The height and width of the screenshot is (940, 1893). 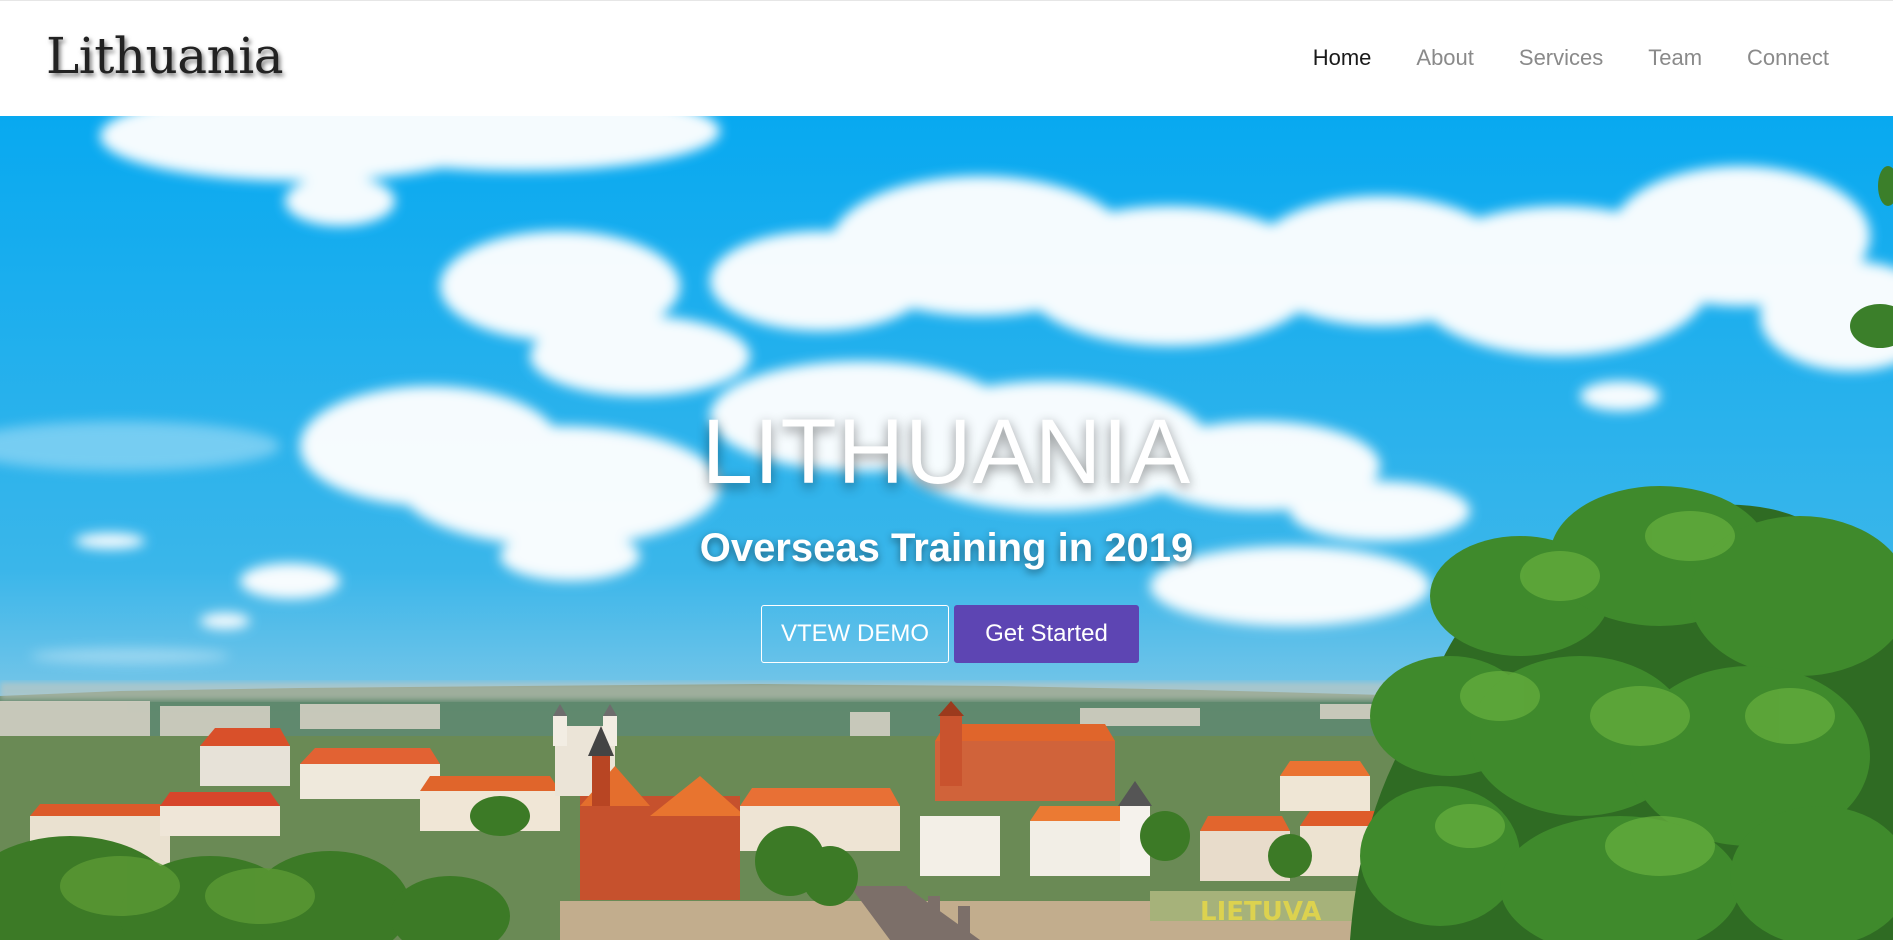 What do you see at coordinates (1675, 58) in the screenshot?
I see `nav-item-team: Team` at bounding box center [1675, 58].